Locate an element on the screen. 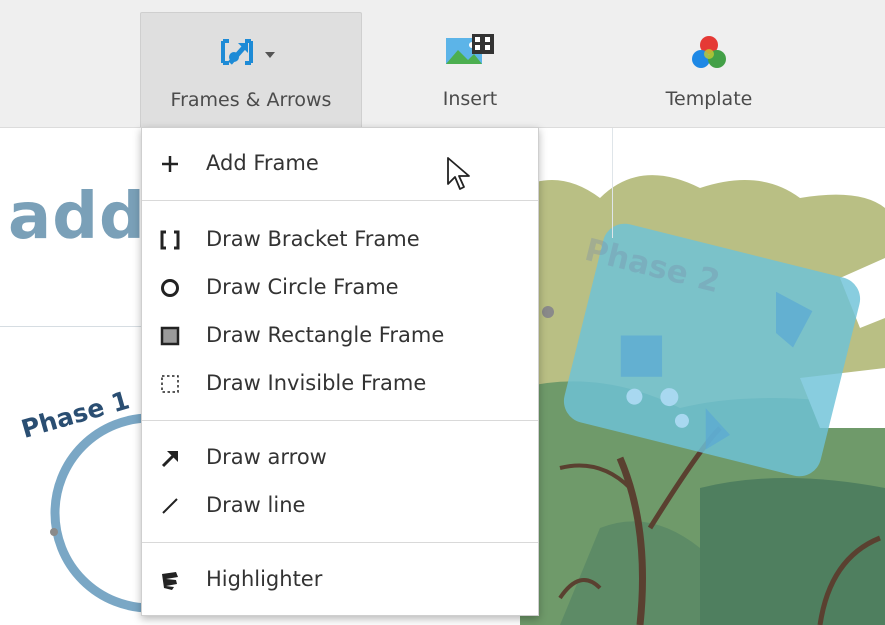 This screenshot has width=885, height=625. menu-item-label: Draw Circle Frame is located at coordinates (302, 287).